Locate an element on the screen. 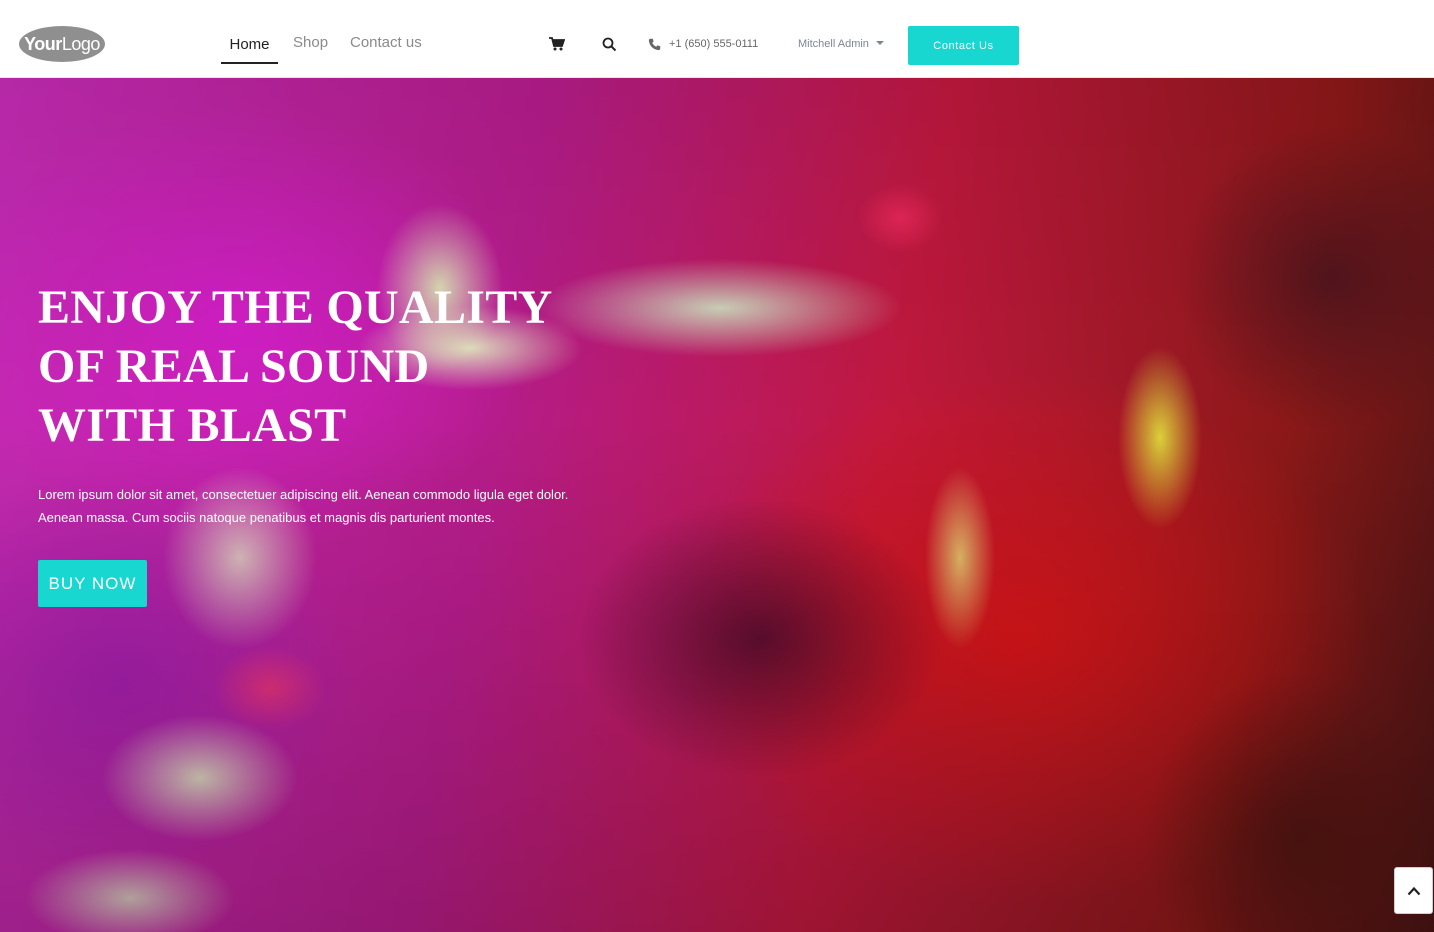 The image size is (1434, 932). user-name: Mitchell Admin is located at coordinates (833, 44).